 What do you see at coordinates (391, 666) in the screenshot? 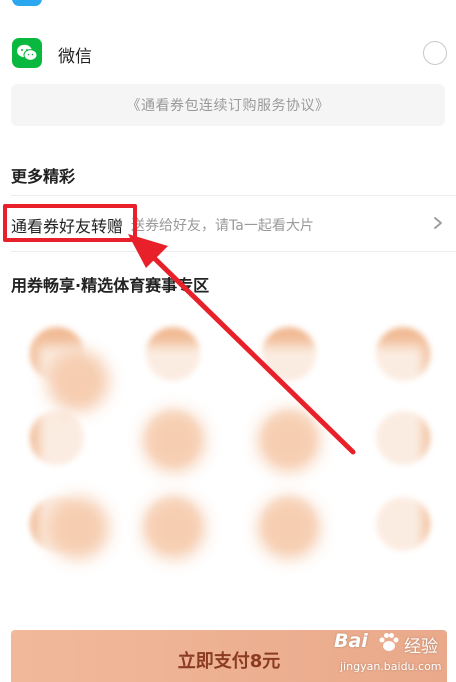
I see `watermark-url: jingyan.baidu.com` at bounding box center [391, 666].